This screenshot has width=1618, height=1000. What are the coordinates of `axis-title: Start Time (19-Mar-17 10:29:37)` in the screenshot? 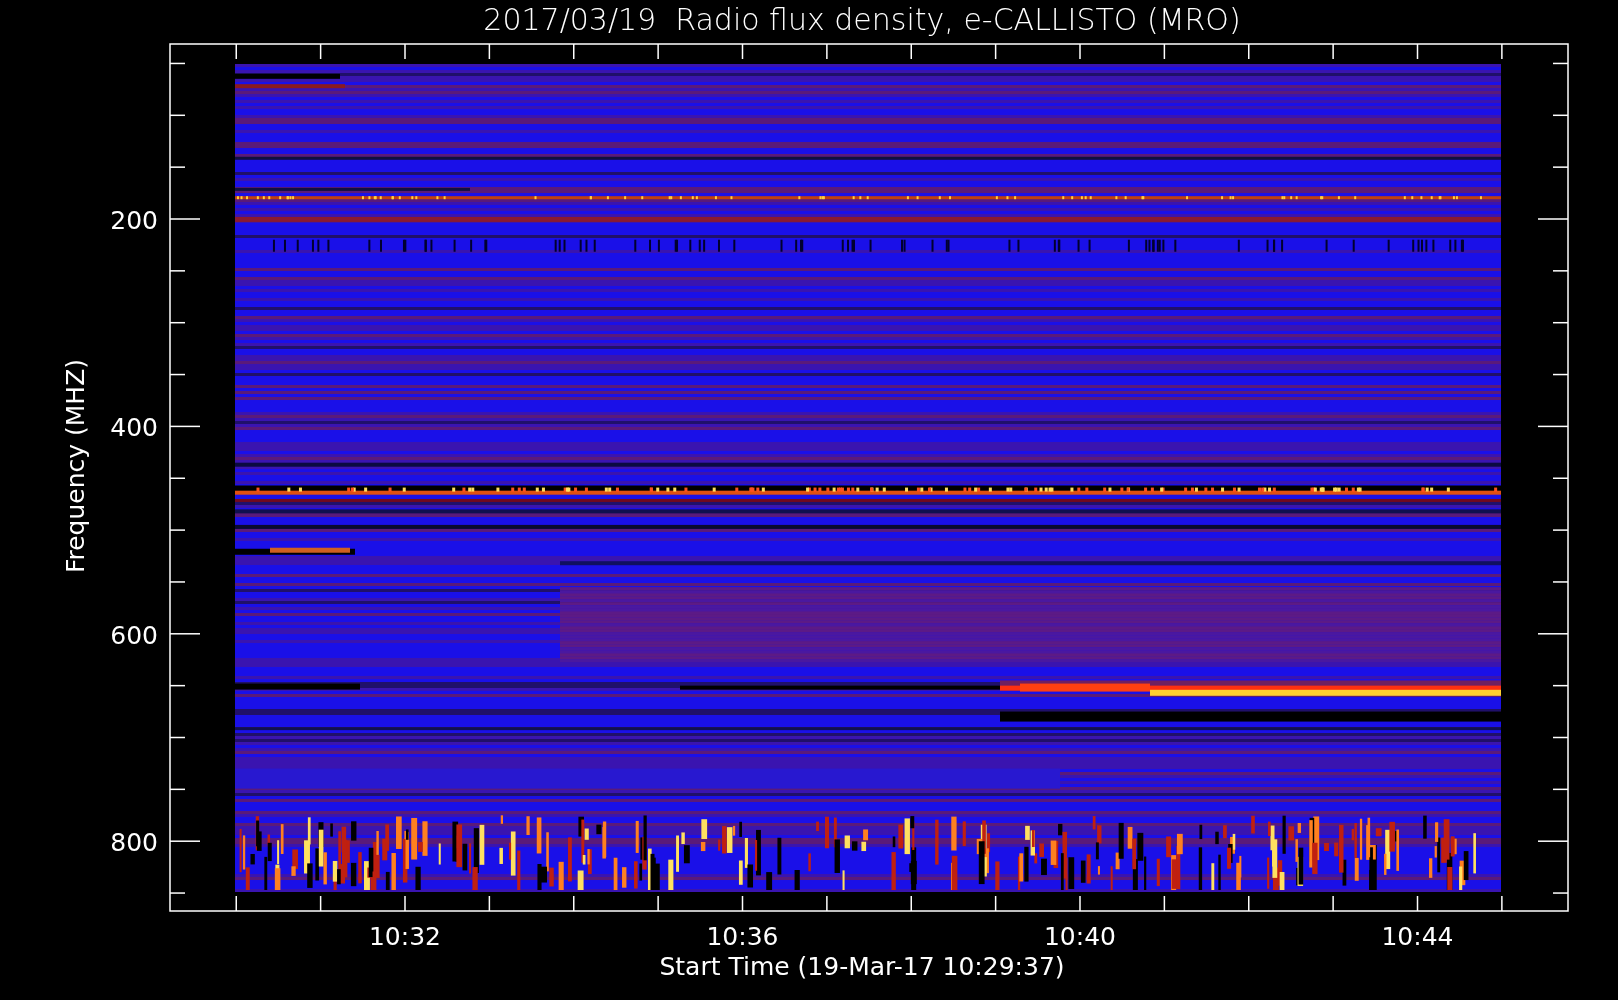 It's located at (862, 966).